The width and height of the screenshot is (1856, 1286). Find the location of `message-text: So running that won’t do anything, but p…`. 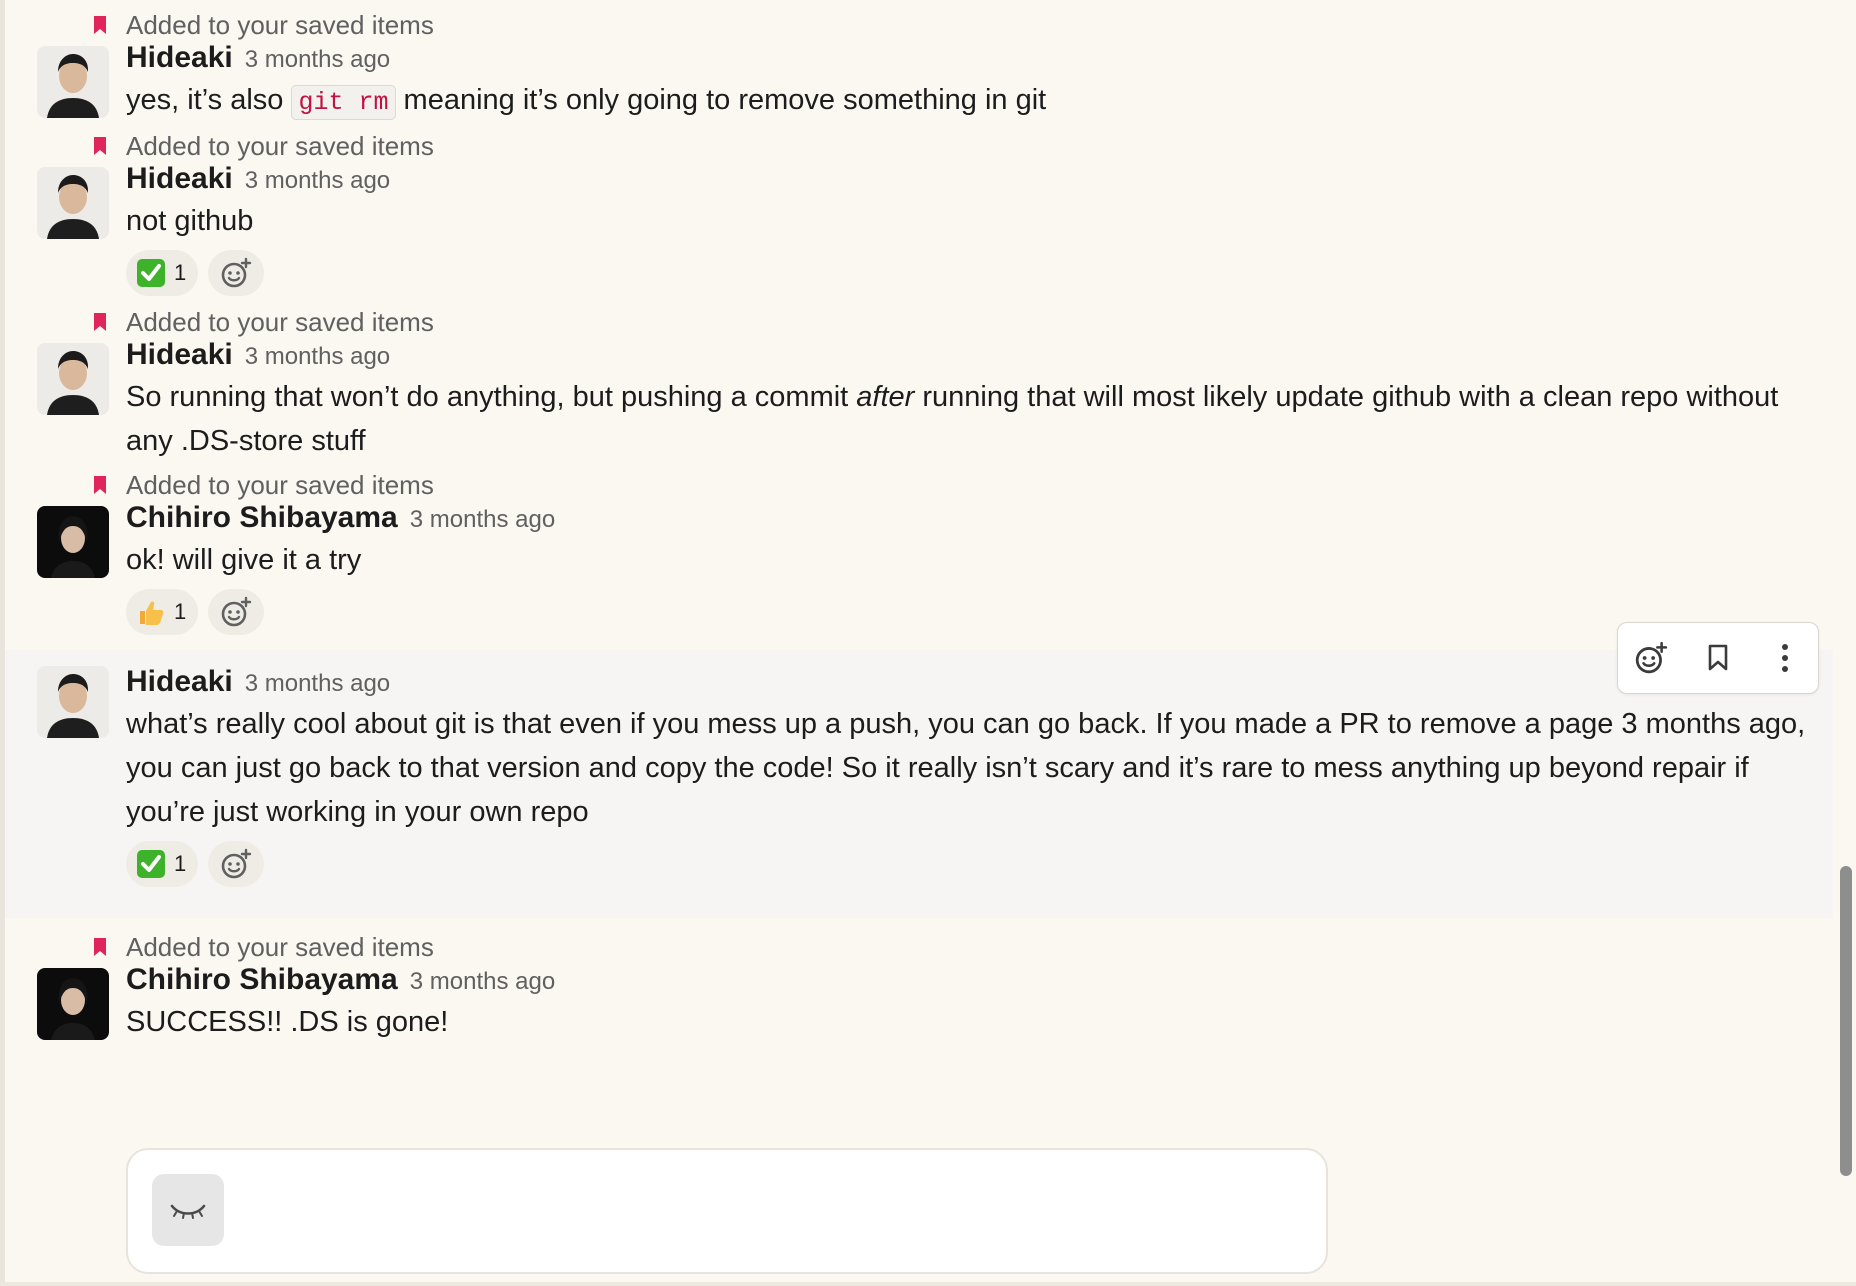

message-text: So running that won’t do anything, but p… is located at coordinates (979, 419).